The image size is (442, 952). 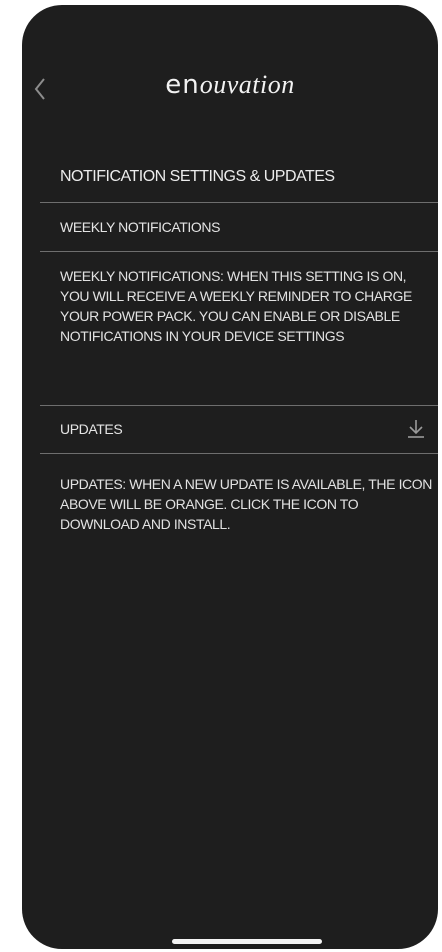 What do you see at coordinates (239, 429) in the screenshot?
I see `updates-row: UPDATES` at bounding box center [239, 429].